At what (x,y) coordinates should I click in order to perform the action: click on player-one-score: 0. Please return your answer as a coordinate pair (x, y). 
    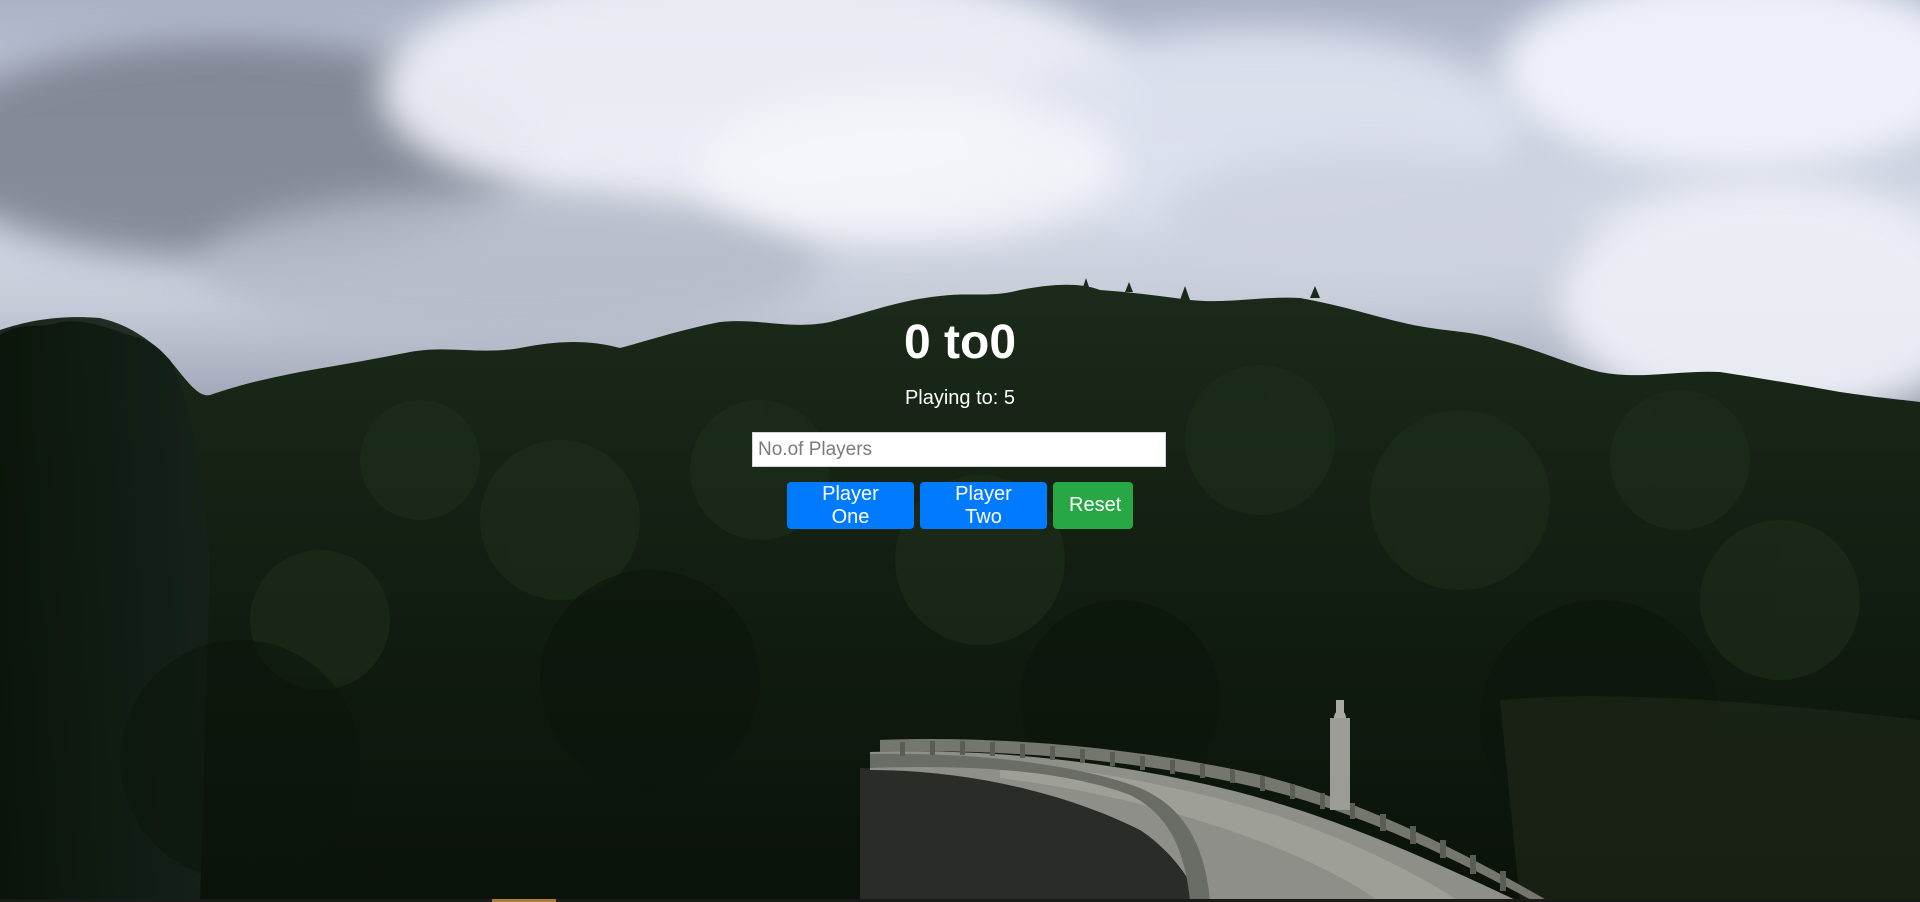
    Looking at the image, I should click on (917, 342).